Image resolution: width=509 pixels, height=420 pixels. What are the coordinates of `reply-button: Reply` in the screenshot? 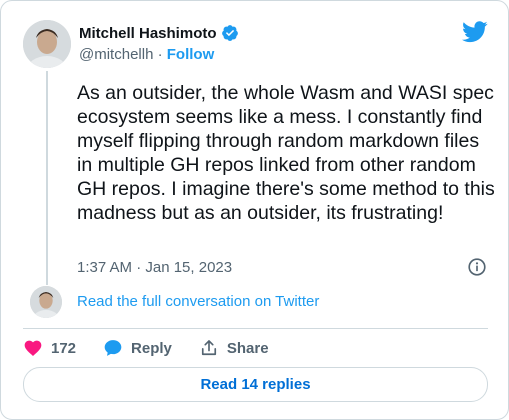 It's located at (137, 348).